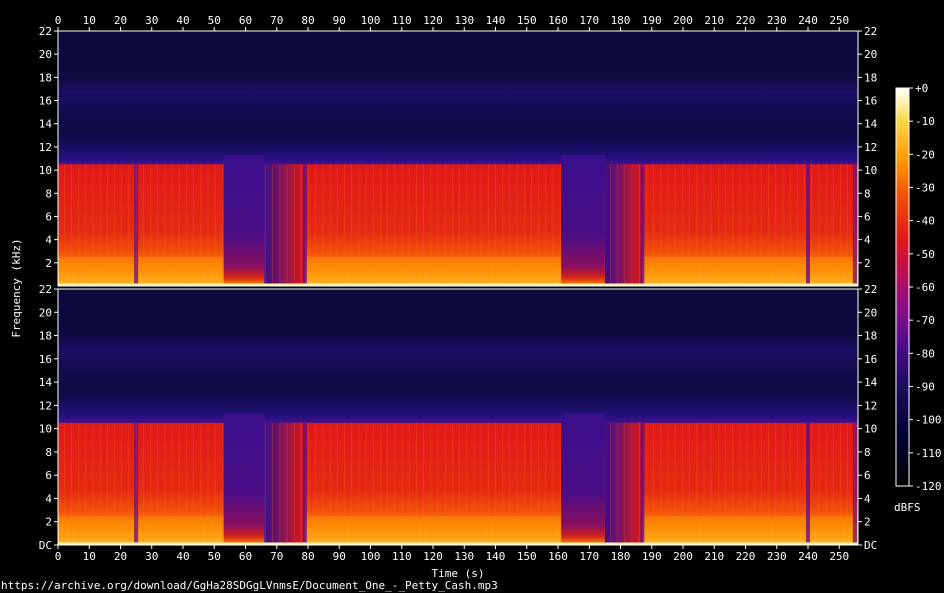  What do you see at coordinates (839, 556) in the screenshot?
I see `x-tick-label: 250` at bounding box center [839, 556].